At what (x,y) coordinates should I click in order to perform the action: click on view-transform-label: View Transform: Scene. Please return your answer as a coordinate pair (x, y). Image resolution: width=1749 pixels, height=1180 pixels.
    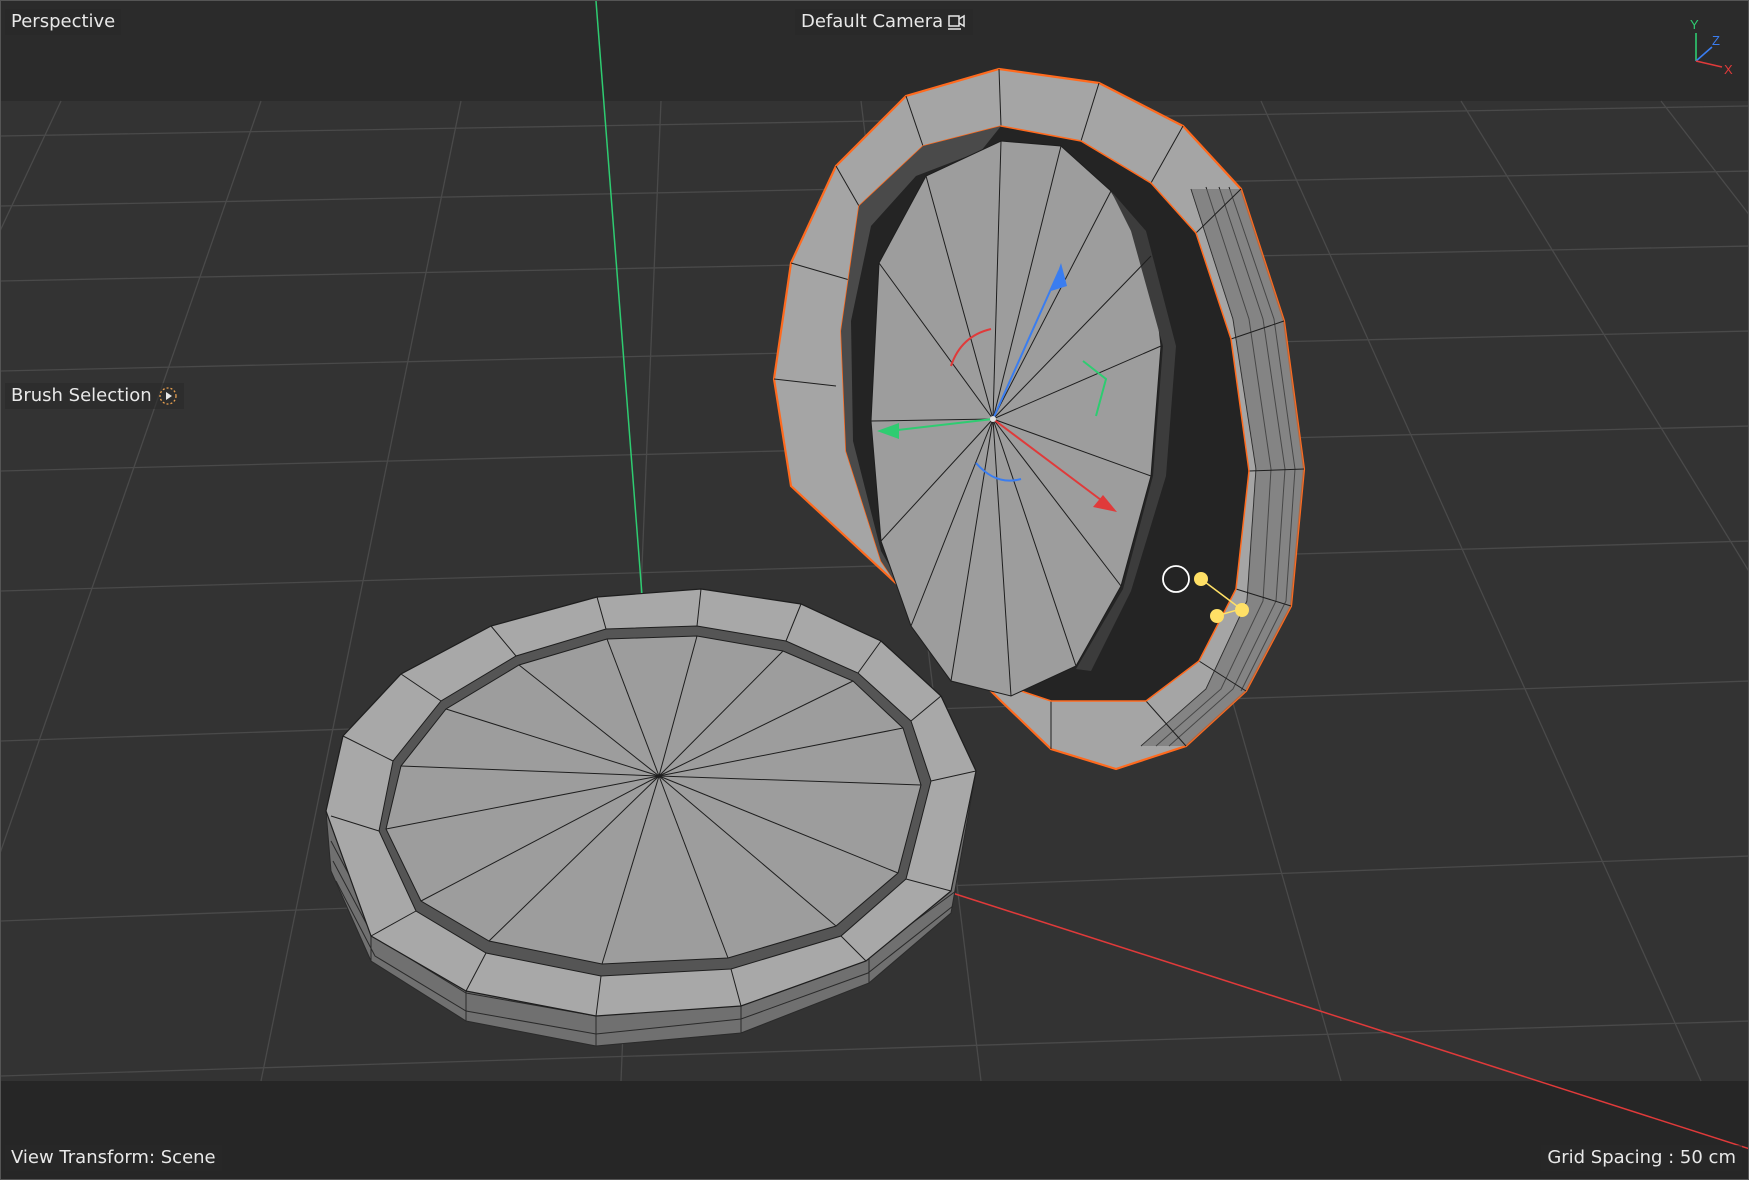
    Looking at the image, I should click on (113, 1158).